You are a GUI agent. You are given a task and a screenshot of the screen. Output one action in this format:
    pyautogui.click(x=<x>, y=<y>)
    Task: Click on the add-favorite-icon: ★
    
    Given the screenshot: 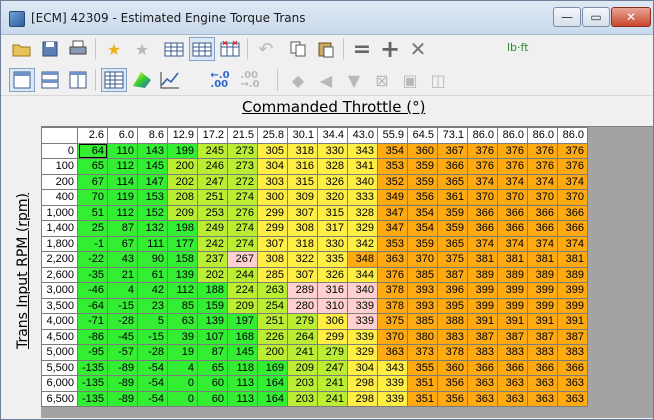 What is the action you would take?
    pyautogui.click(x=114, y=49)
    